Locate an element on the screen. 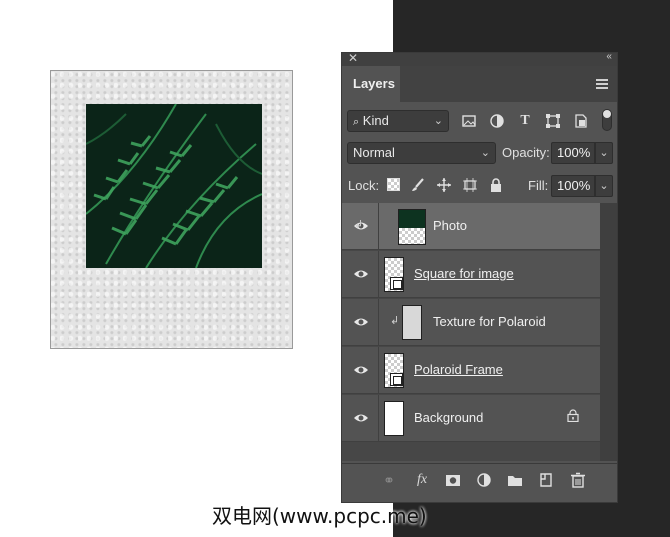  shape-layer-filter-icon is located at coordinates (553, 121).